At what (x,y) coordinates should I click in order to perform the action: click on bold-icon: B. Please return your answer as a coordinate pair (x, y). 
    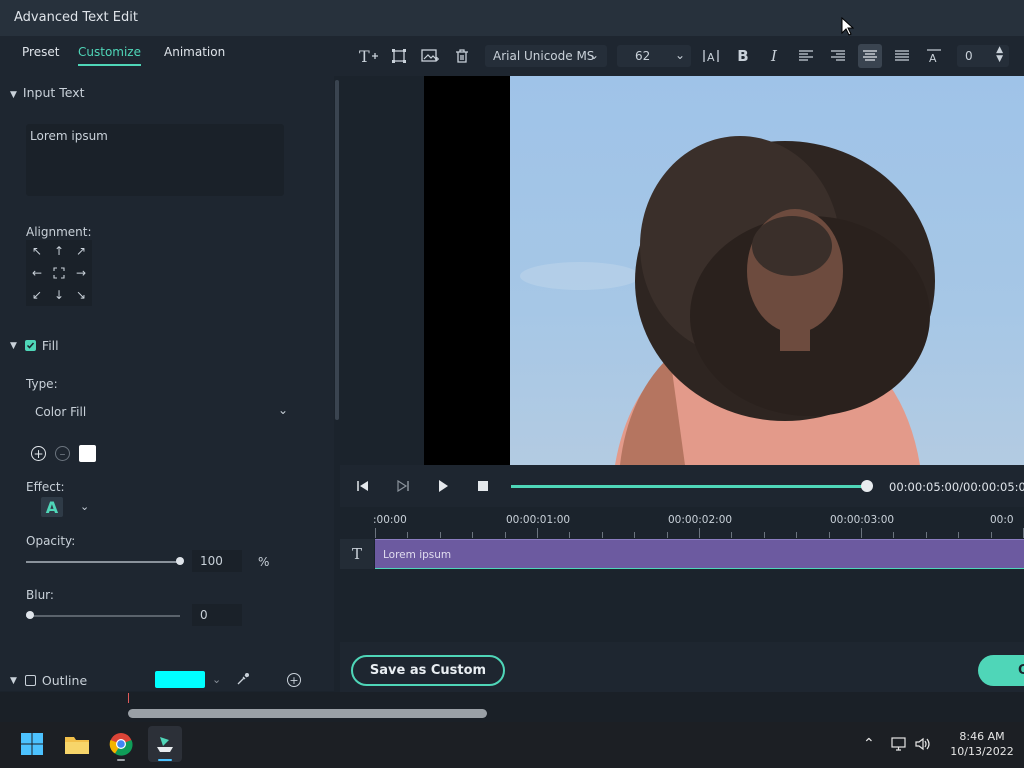
    Looking at the image, I should click on (743, 56).